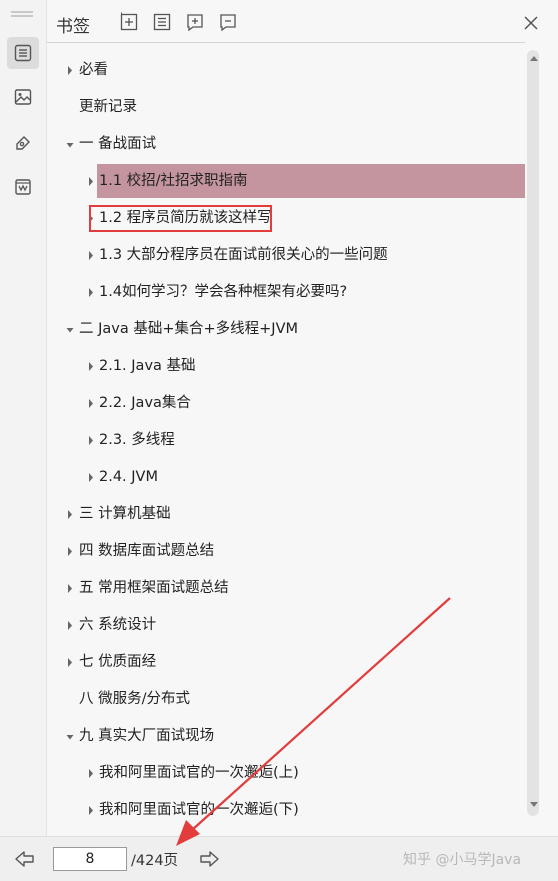  What do you see at coordinates (23, 53) in the screenshot?
I see `bookmark-list-icon` at bounding box center [23, 53].